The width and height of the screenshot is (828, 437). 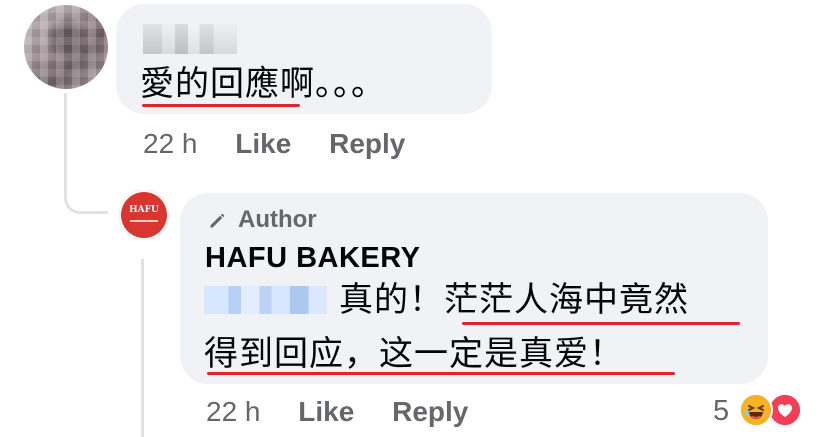 What do you see at coordinates (65, 122) in the screenshot?
I see `thread-line-top` at bounding box center [65, 122].